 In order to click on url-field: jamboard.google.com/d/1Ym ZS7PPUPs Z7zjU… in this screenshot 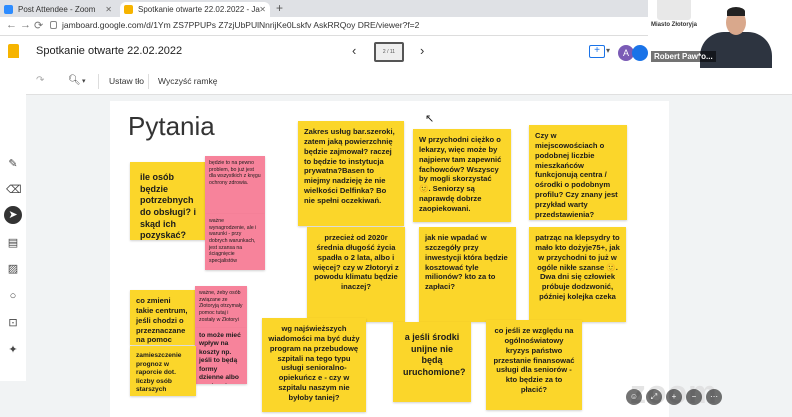, I will do `click(240, 25)`.